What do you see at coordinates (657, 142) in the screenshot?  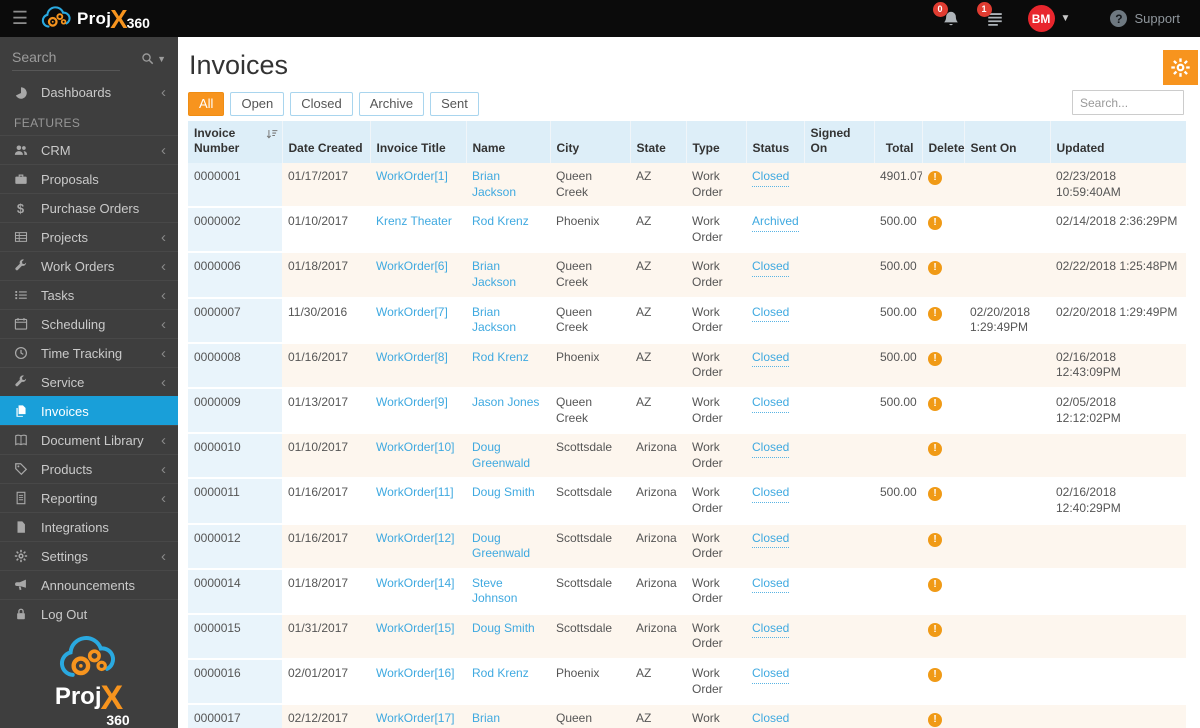 I see `column-header-state: State` at bounding box center [657, 142].